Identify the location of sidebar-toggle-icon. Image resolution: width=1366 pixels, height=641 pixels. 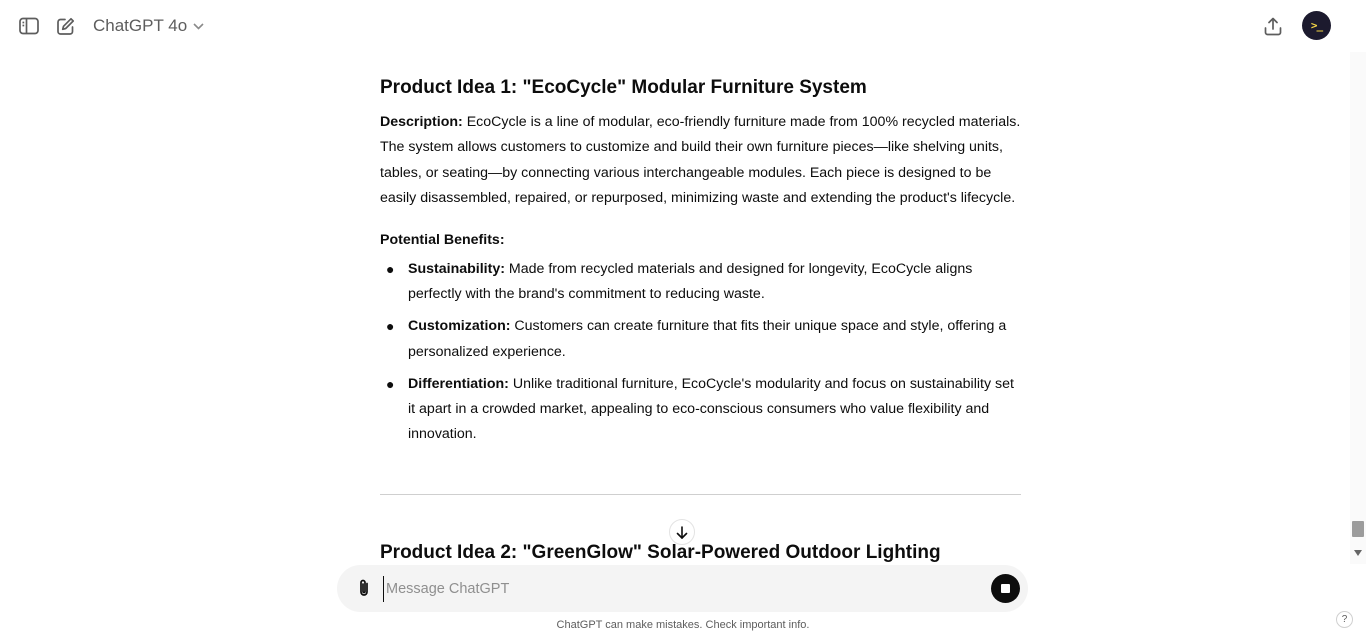
(29, 26).